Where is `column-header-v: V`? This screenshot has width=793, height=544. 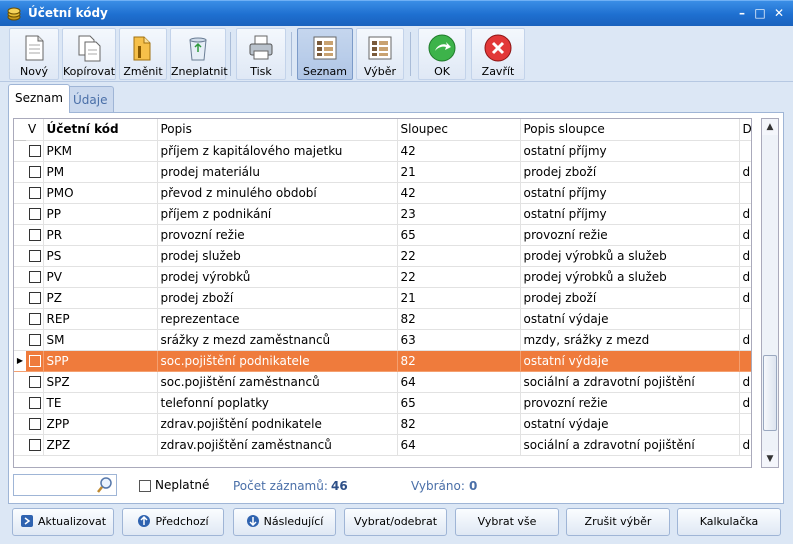
column-header-v: V is located at coordinates (35, 130).